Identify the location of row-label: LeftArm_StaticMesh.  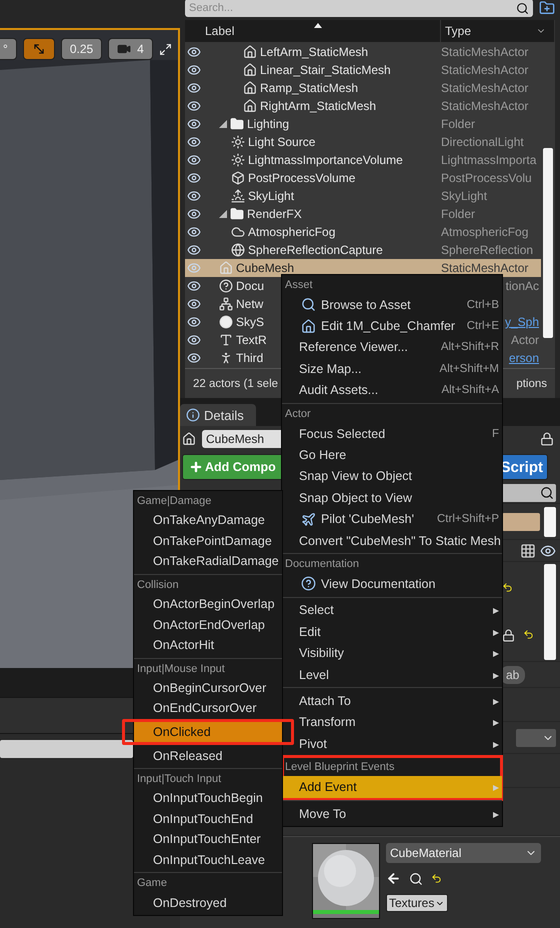
(314, 52).